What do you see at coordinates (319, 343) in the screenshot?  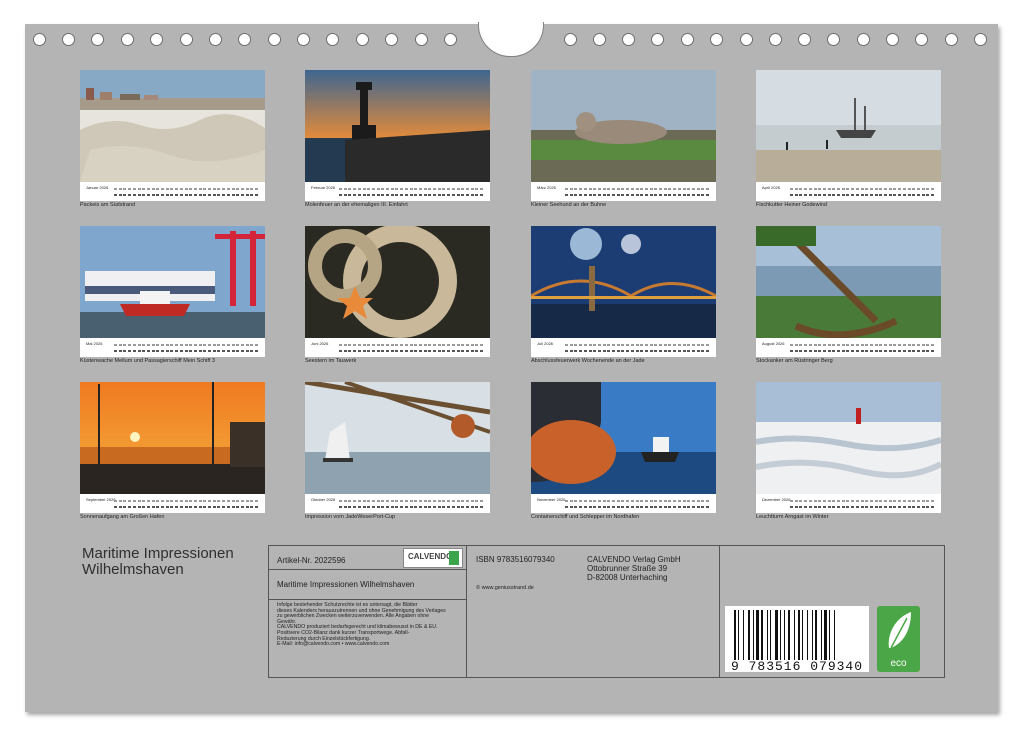 I see `month-name: Juni 2026` at bounding box center [319, 343].